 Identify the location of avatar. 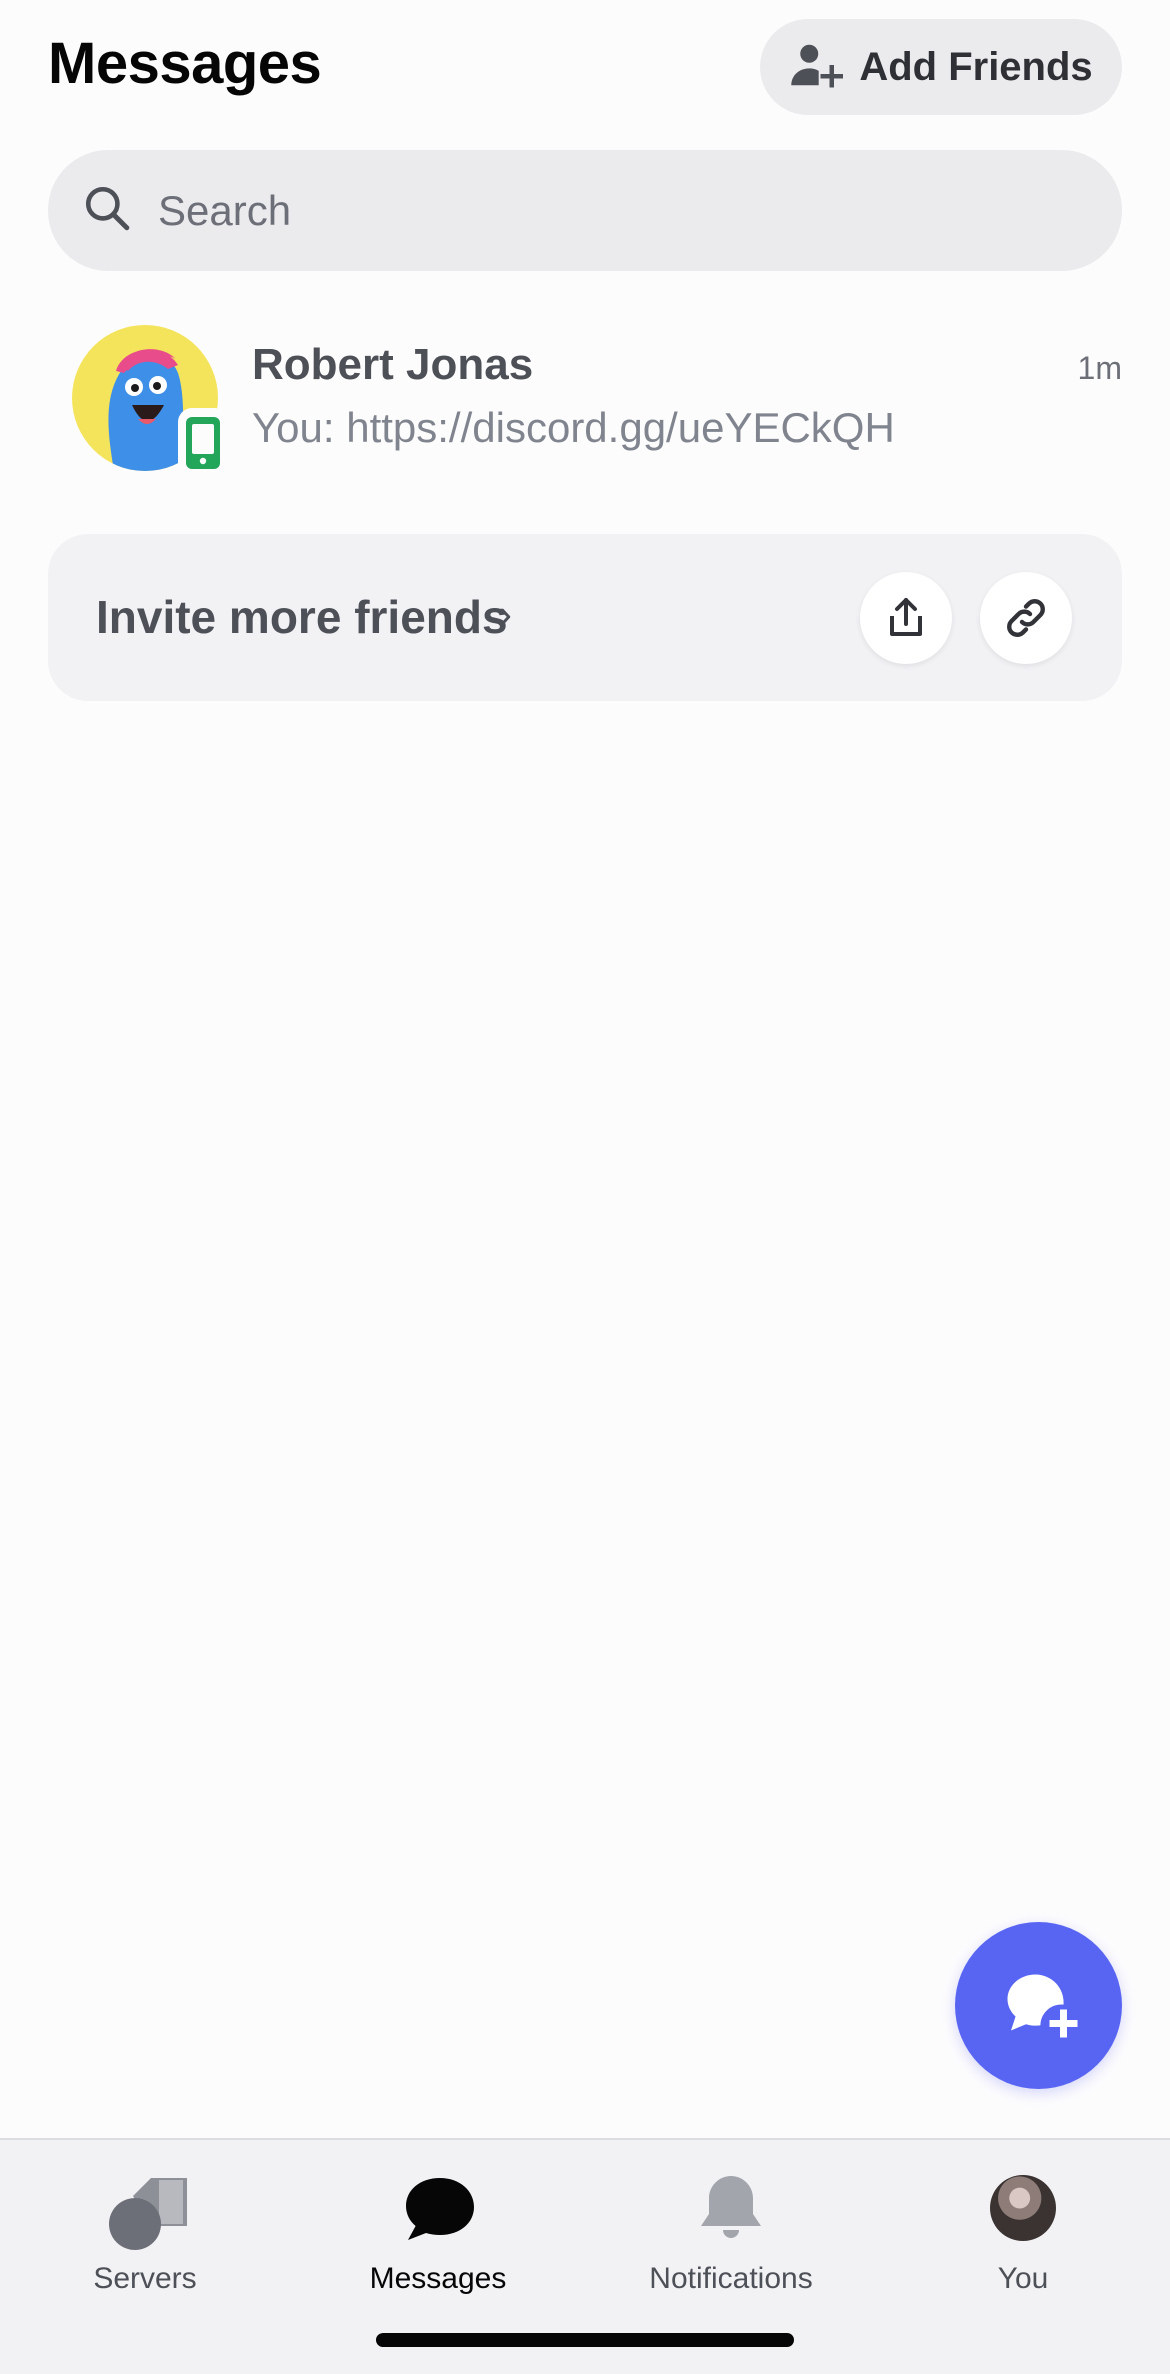
(150, 401).